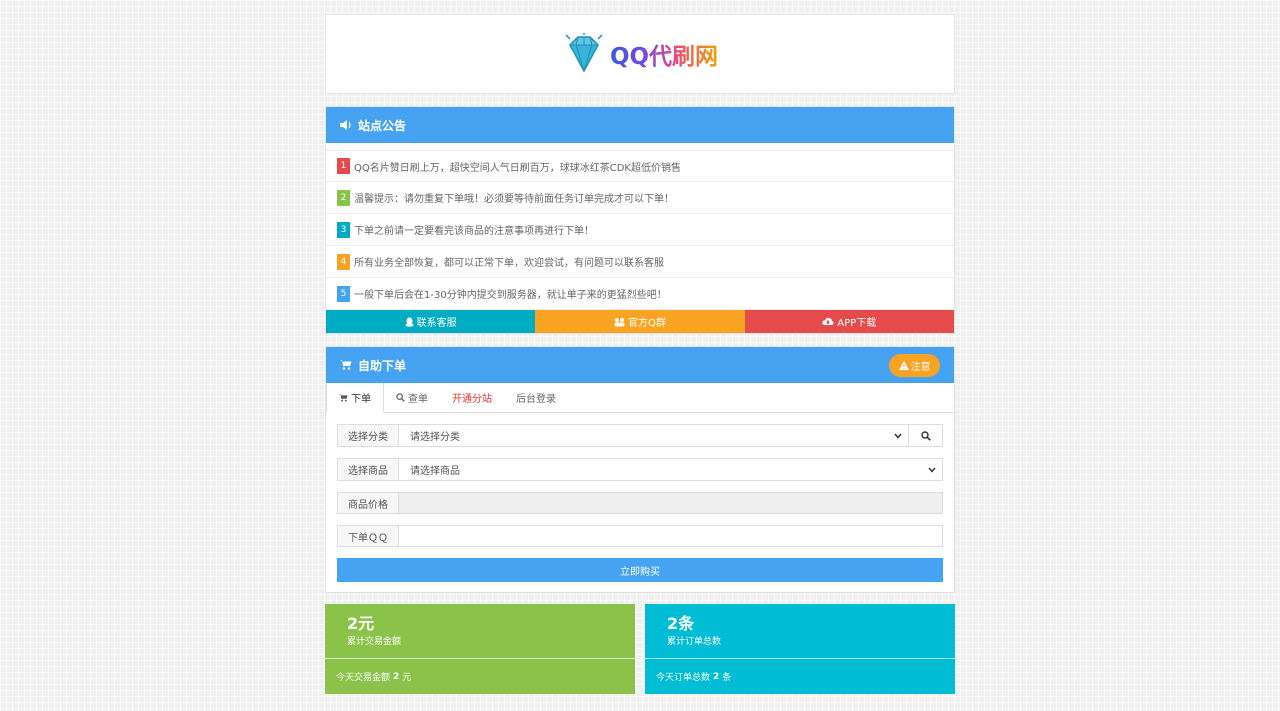 Image resolution: width=1280 pixels, height=711 pixels. I want to click on qq-penguin-icon, so click(409, 321).